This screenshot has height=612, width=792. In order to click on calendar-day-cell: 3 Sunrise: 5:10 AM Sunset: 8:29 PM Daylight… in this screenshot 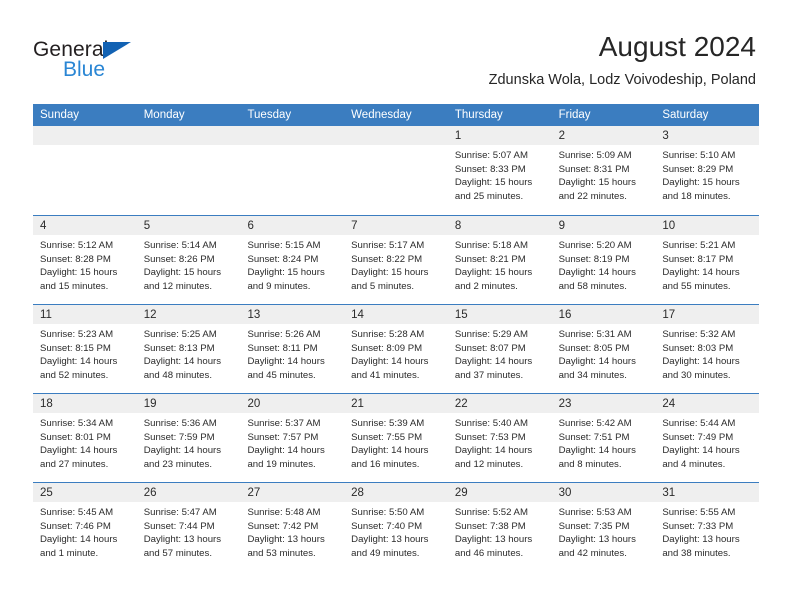, I will do `click(707, 170)`.